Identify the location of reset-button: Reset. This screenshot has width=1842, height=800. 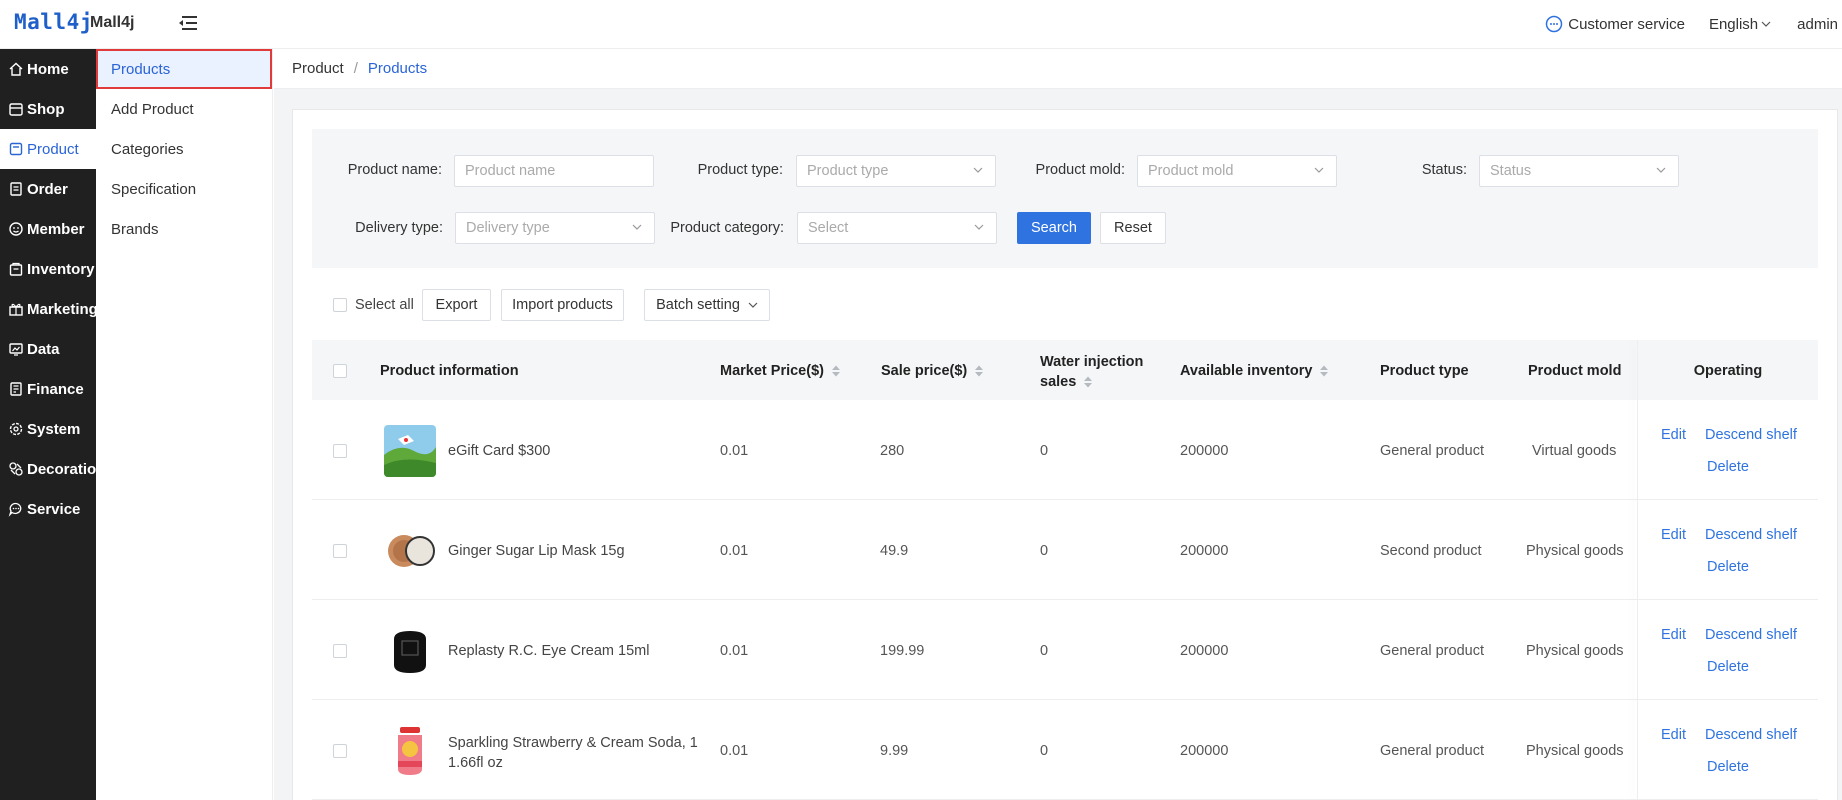
(1133, 228).